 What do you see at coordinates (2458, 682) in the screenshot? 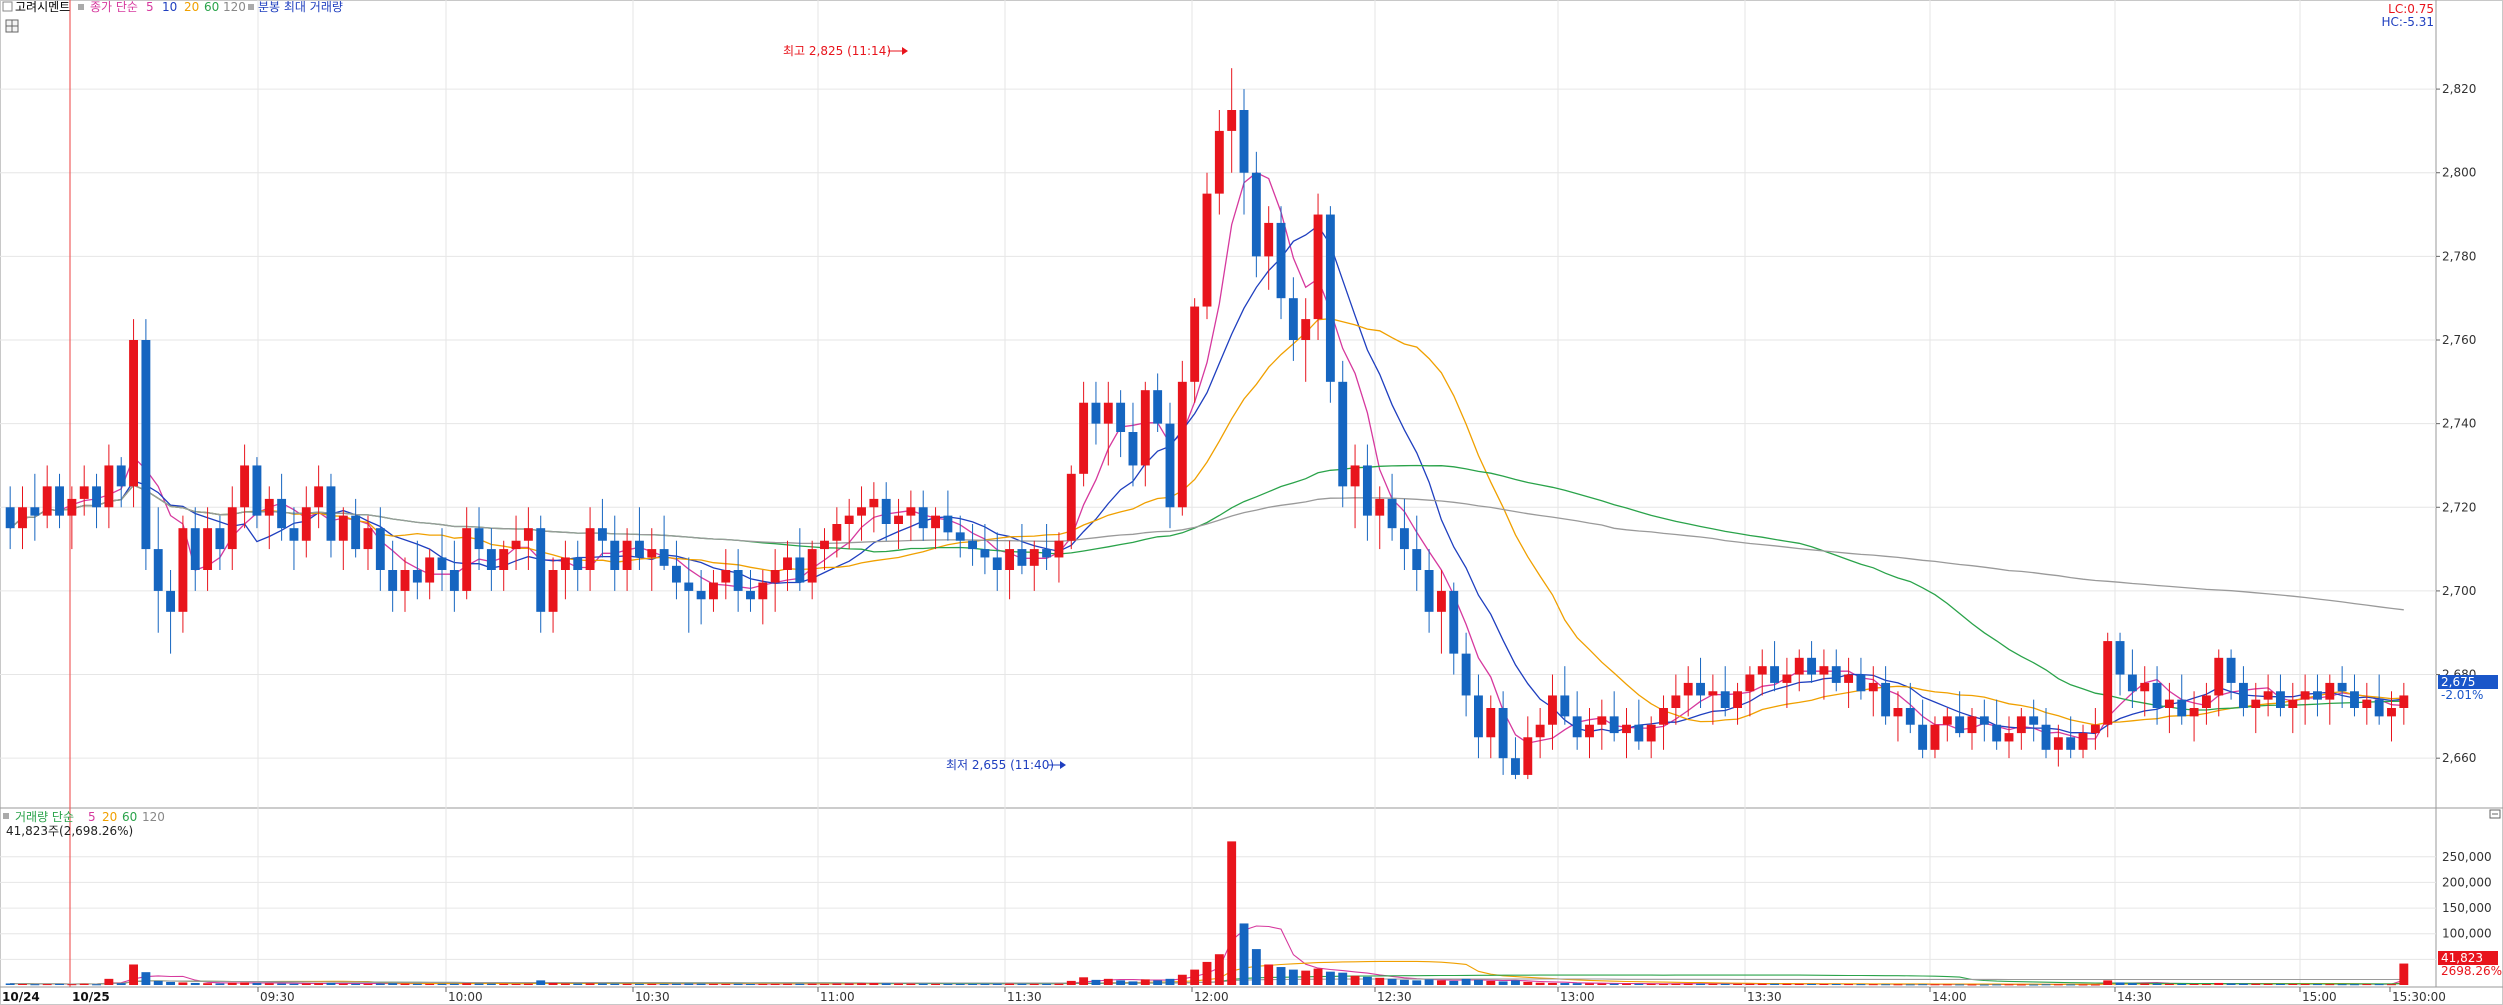
I see `last-price: 2,675` at bounding box center [2458, 682].